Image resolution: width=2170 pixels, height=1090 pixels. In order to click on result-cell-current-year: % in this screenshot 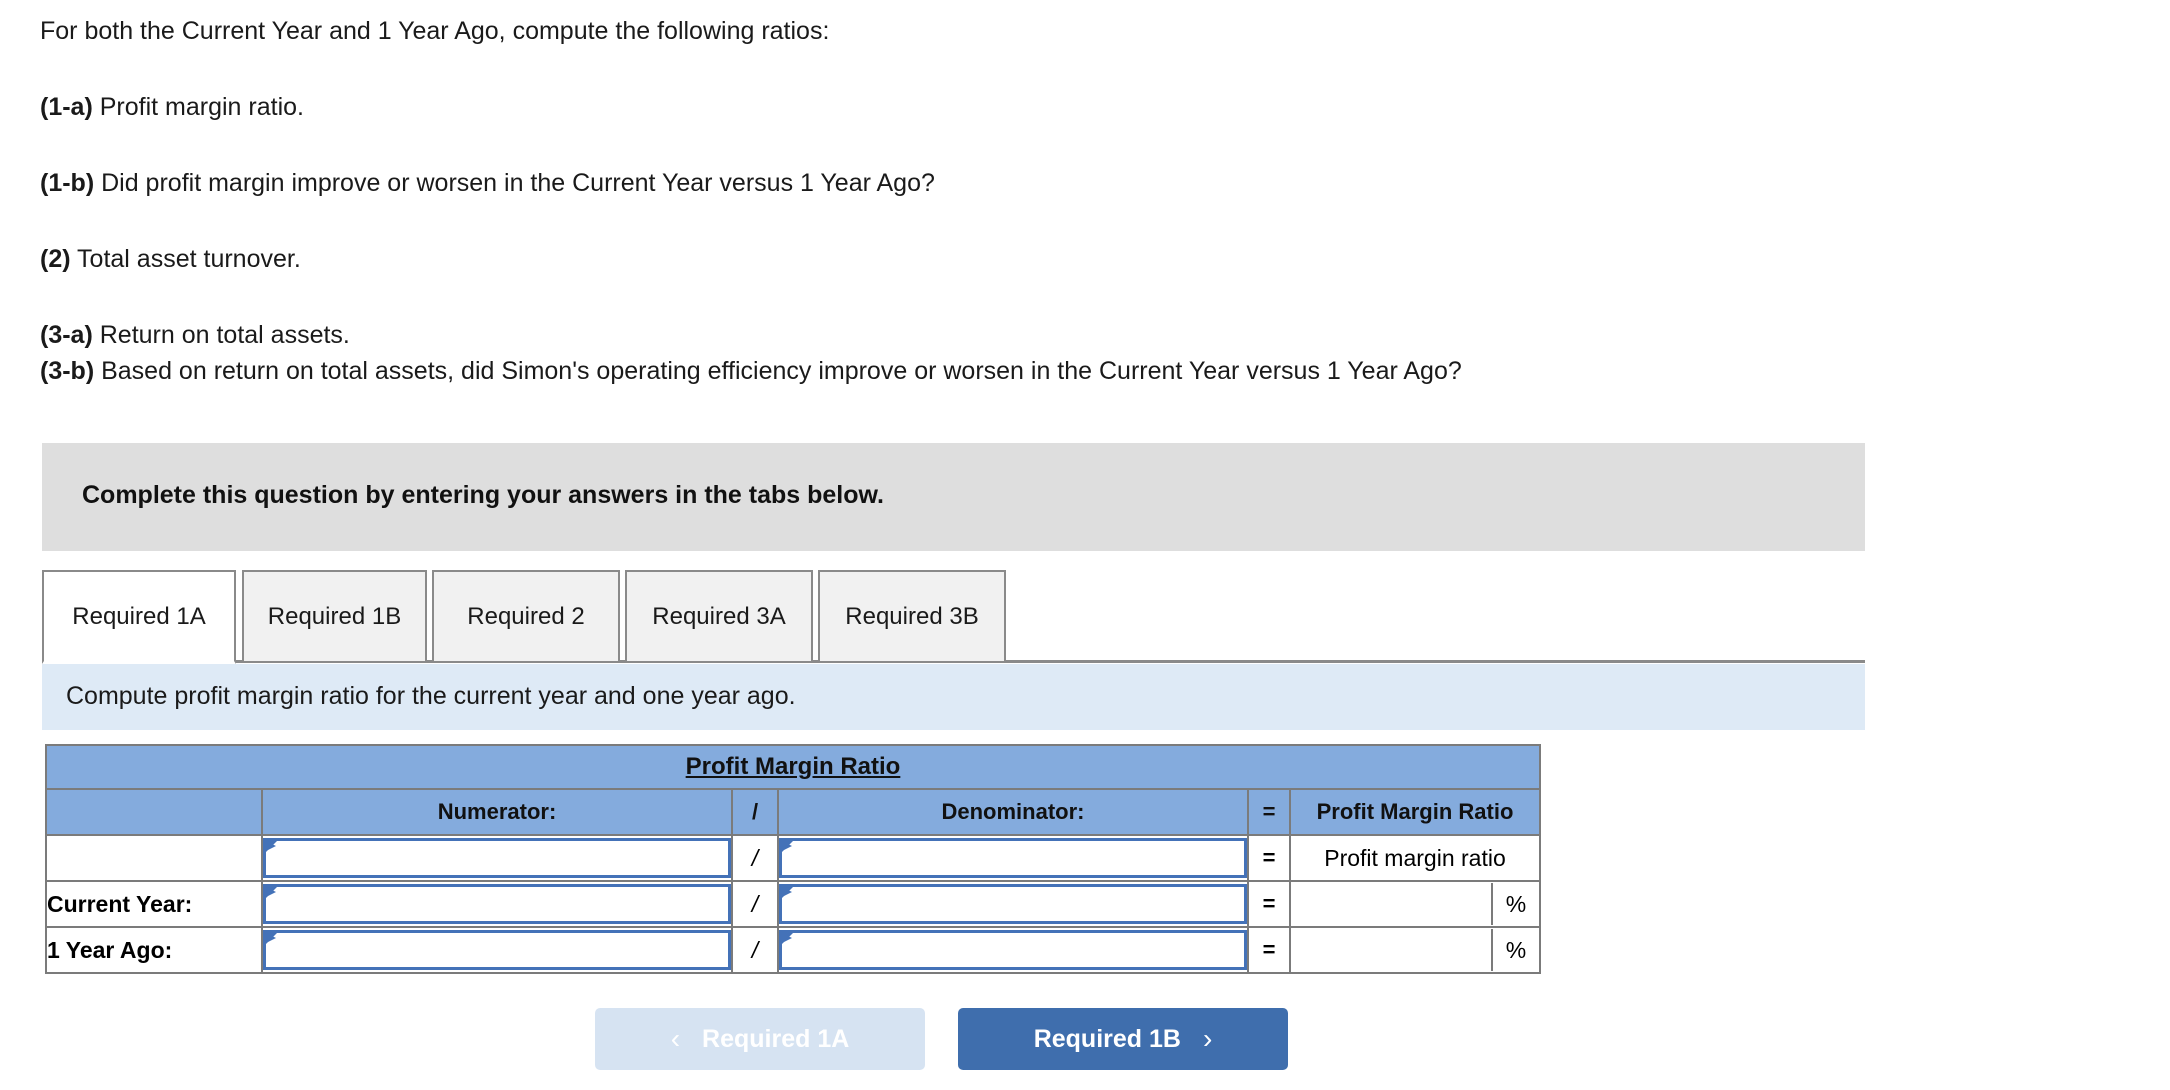, I will do `click(1415, 904)`.